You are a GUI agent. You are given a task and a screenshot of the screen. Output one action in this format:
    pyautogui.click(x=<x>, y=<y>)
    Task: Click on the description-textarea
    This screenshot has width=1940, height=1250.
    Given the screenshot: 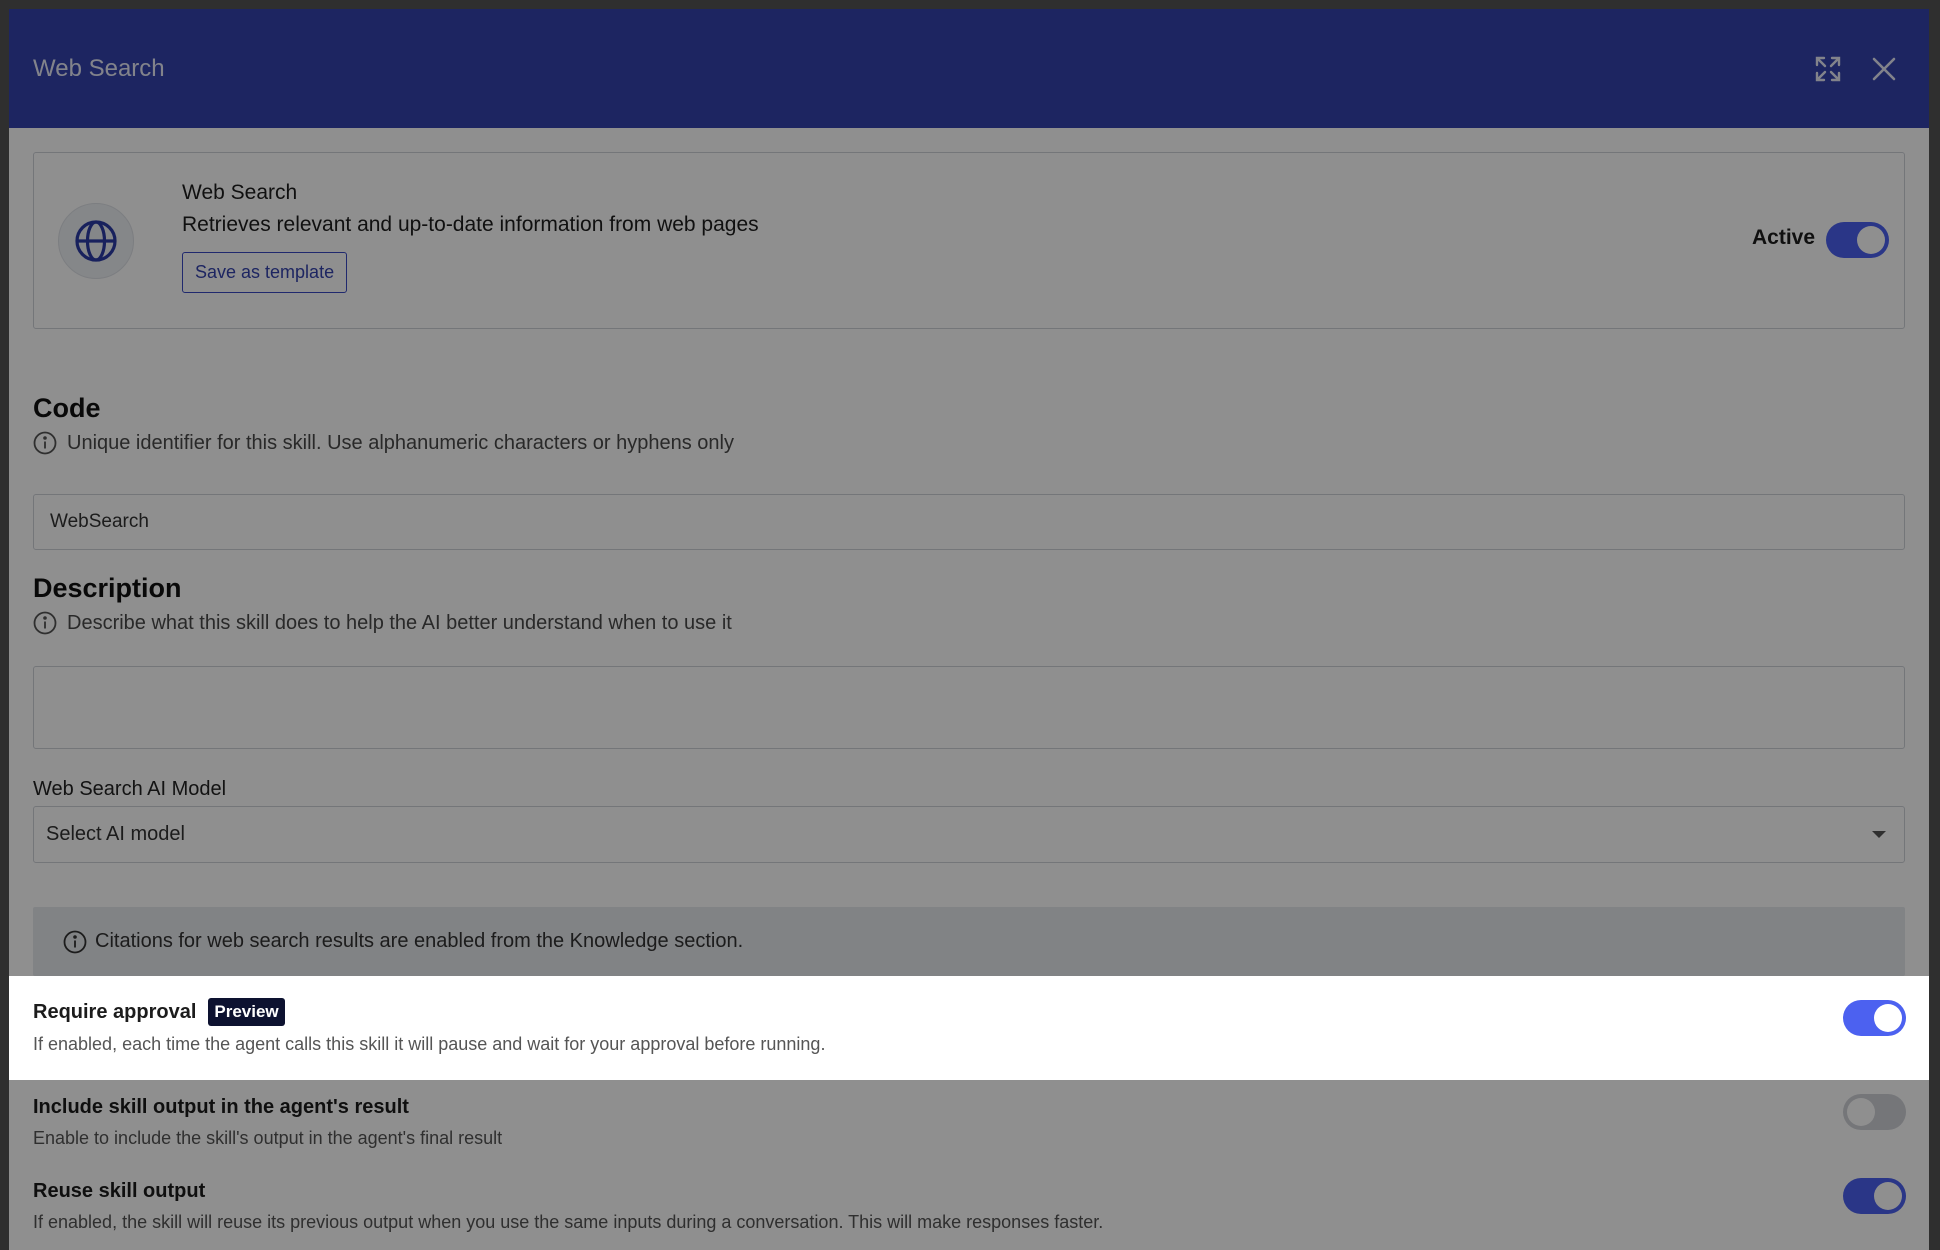 What is the action you would take?
    pyautogui.click(x=969, y=707)
    